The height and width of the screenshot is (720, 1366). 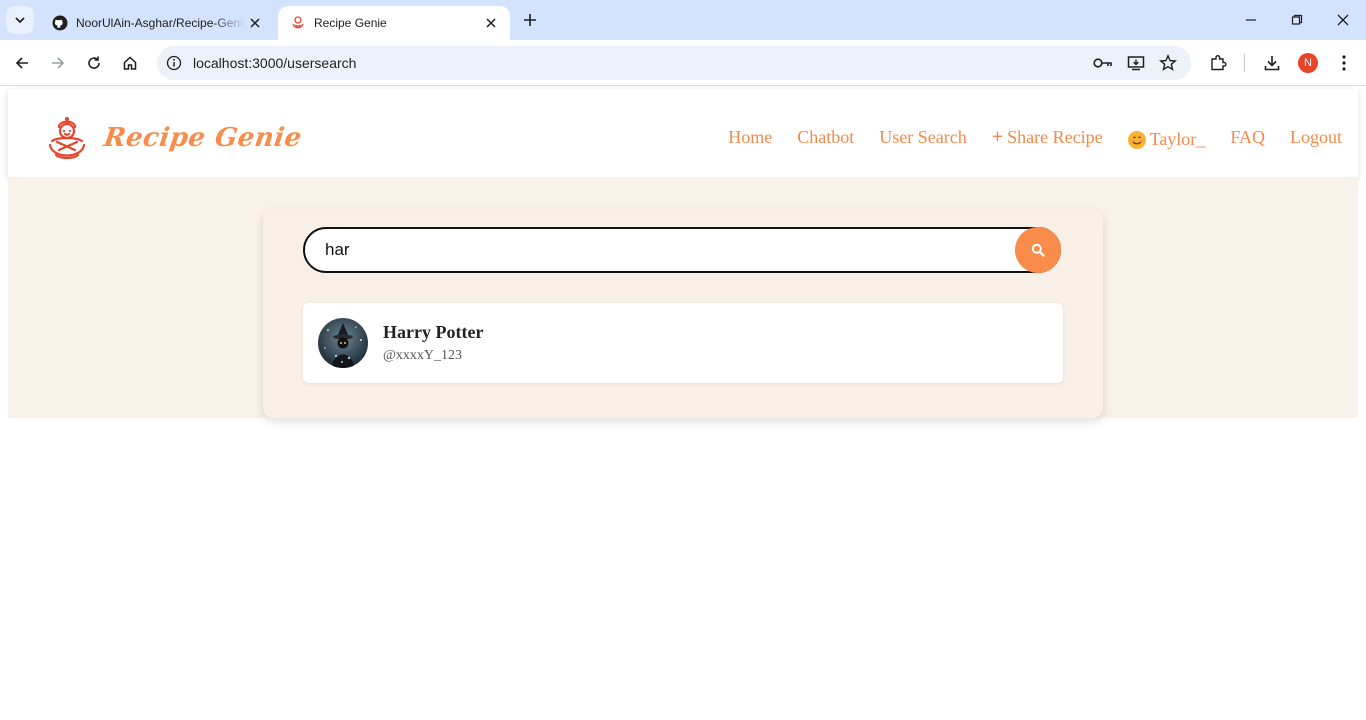 What do you see at coordinates (1136, 63) in the screenshot?
I see `install-app-icon` at bounding box center [1136, 63].